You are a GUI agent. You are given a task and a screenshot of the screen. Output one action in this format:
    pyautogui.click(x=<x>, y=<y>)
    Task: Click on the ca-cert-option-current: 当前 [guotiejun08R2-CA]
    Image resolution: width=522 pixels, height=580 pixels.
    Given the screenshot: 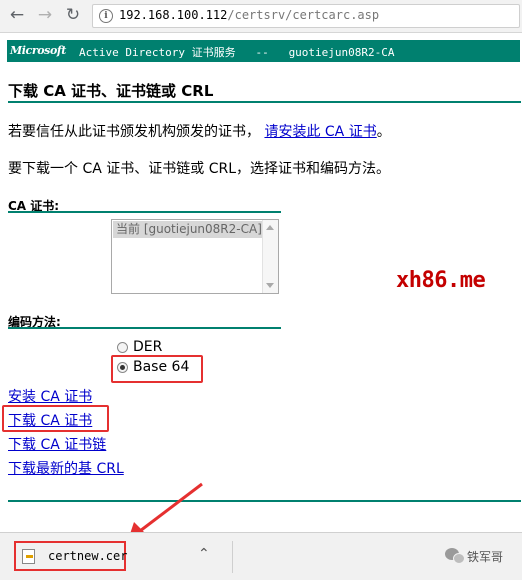 What is the action you would take?
    pyautogui.click(x=188, y=229)
    